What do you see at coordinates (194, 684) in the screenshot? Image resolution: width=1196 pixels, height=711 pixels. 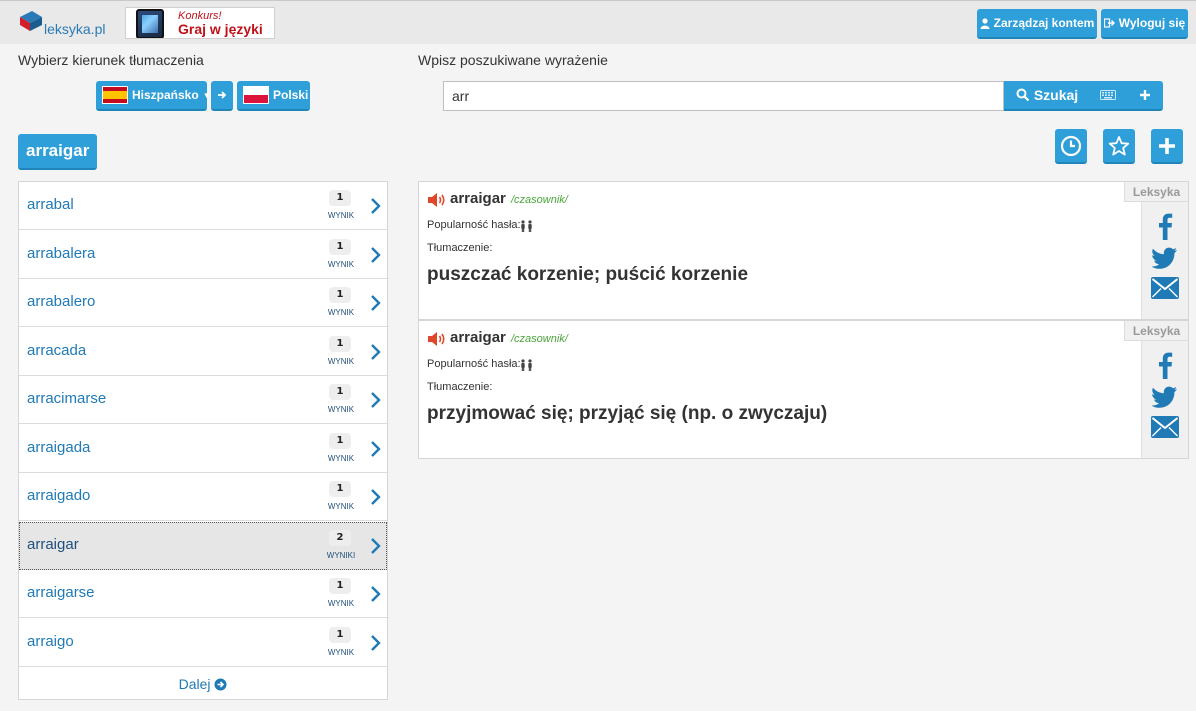 I see `more-label: Dalej` at bounding box center [194, 684].